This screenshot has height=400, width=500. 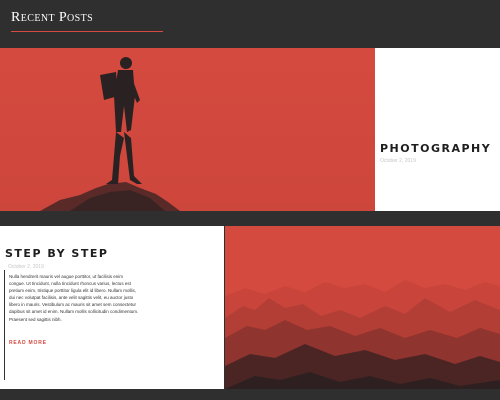 I want to click on section-title: Recent Posts, so click(x=52, y=17).